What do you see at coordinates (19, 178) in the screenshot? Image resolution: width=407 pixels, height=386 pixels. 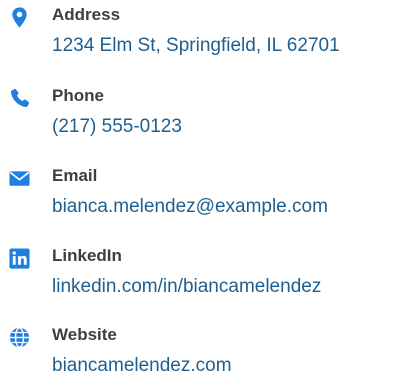 I see `envelope-icon` at bounding box center [19, 178].